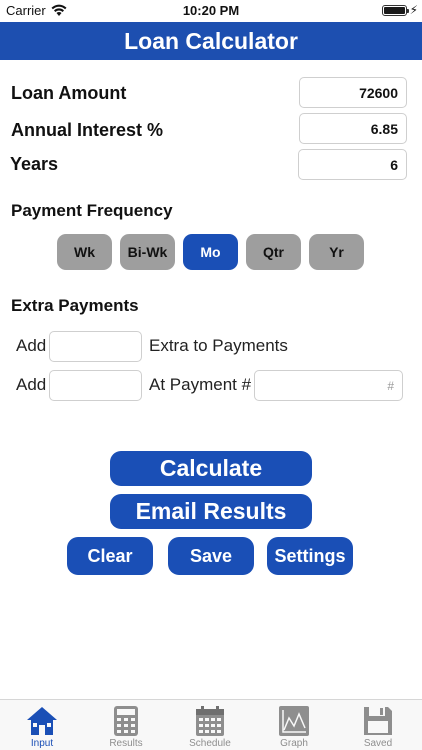  I want to click on tab-schedule: Schedule, so click(210, 725).